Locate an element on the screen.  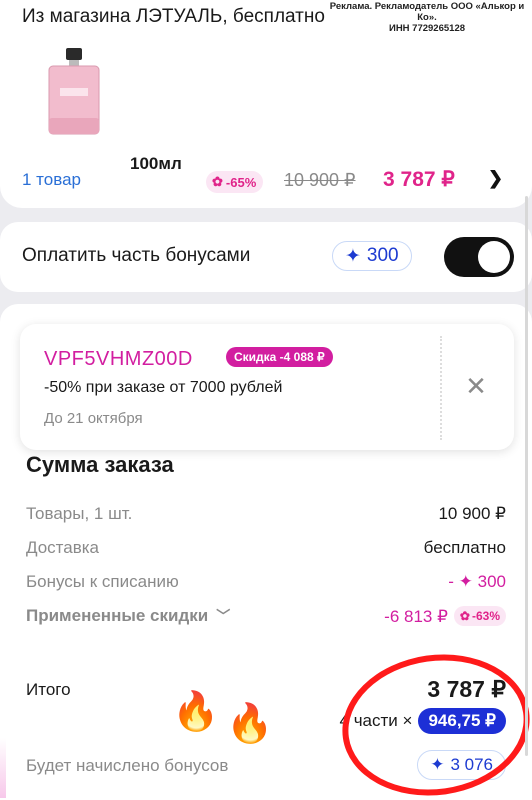
bonus-amount-chip: ✦ 300 is located at coordinates (372, 256).